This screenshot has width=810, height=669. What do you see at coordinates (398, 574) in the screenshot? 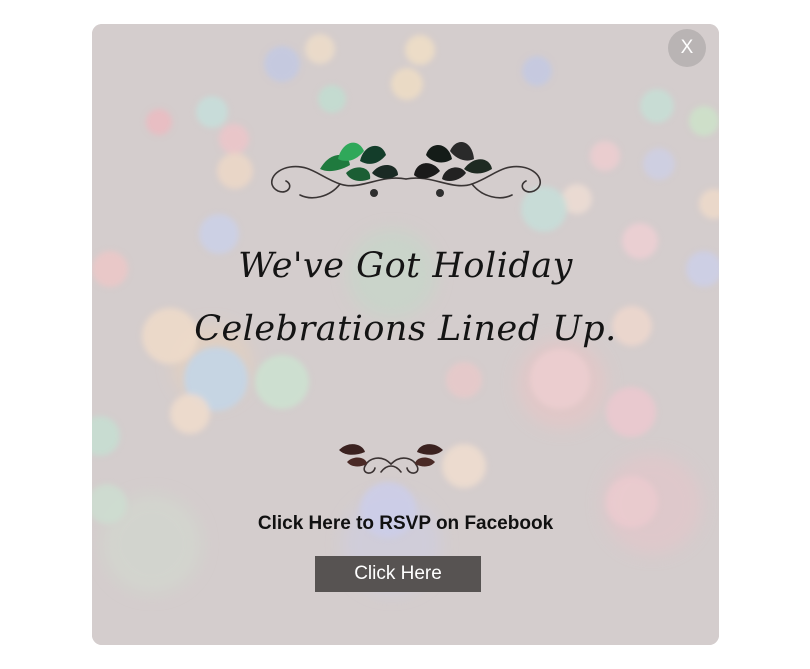
I see `click-here-button: Click Here` at bounding box center [398, 574].